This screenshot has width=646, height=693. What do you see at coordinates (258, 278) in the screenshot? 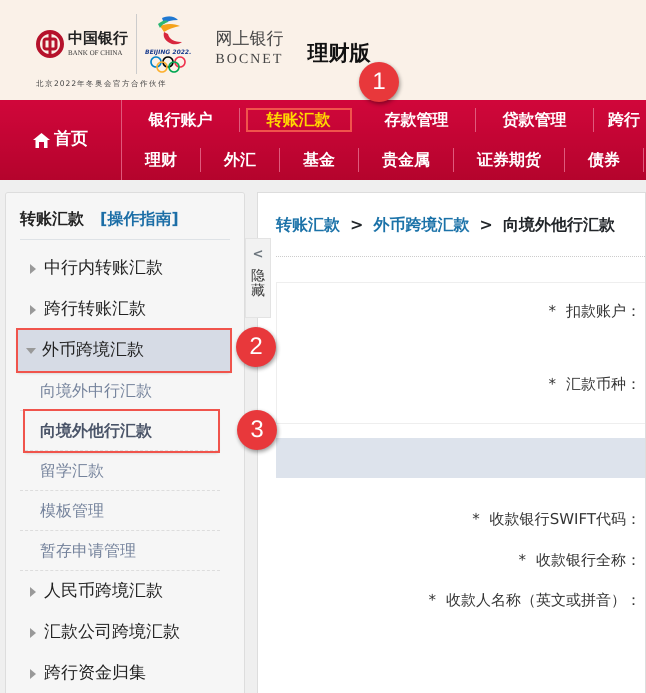
I see `hide-menu-toggle: < 隐藏` at bounding box center [258, 278].